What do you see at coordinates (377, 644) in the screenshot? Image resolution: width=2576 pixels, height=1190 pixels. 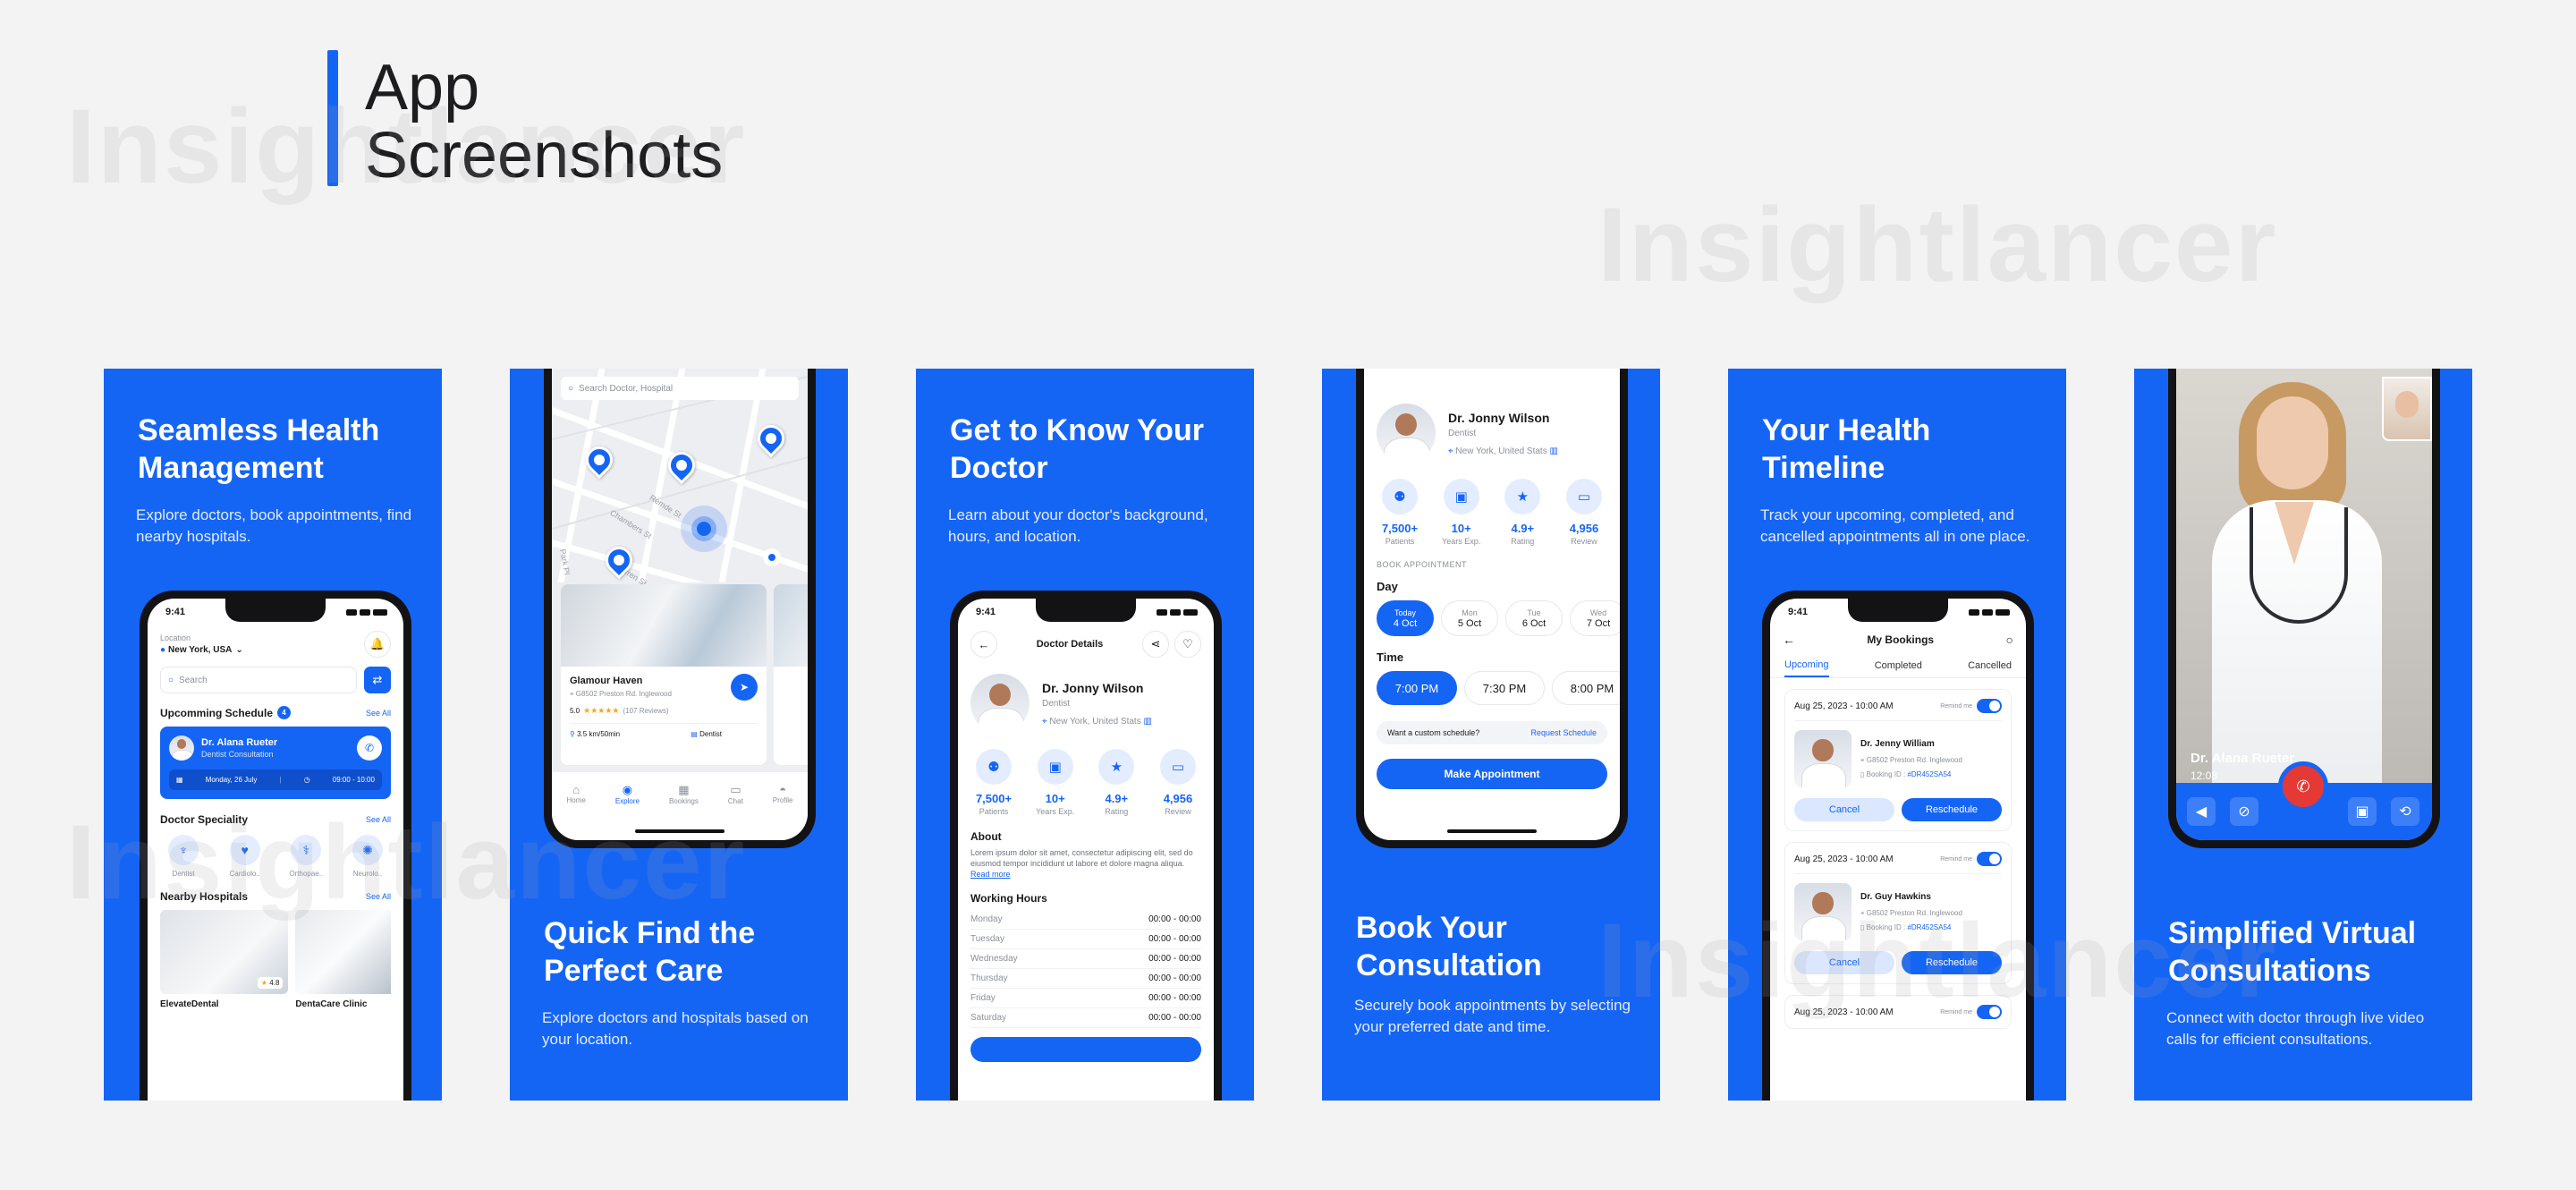 I see `notification-bell-icon: 🔔` at bounding box center [377, 644].